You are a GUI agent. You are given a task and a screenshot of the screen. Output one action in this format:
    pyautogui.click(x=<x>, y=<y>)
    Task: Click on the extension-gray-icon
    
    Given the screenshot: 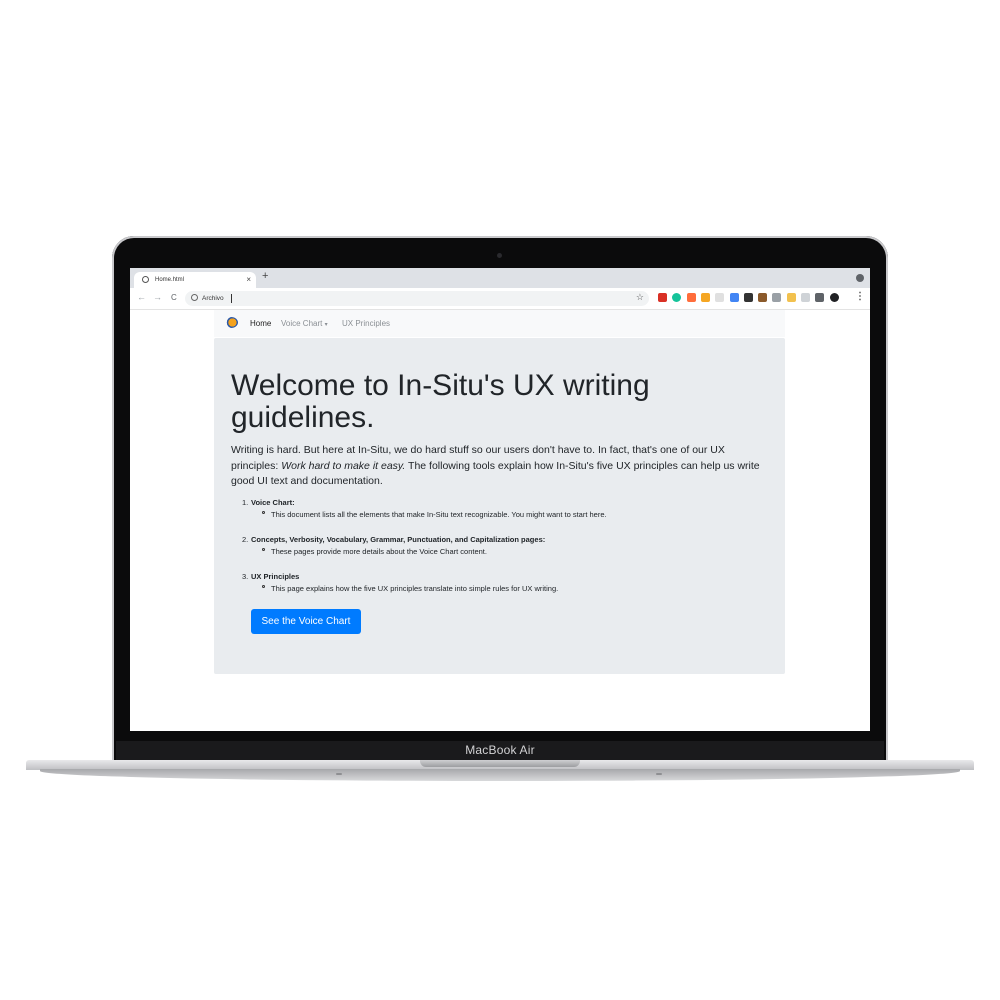 What is the action you would take?
    pyautogui.click(x=720, y=297)
    